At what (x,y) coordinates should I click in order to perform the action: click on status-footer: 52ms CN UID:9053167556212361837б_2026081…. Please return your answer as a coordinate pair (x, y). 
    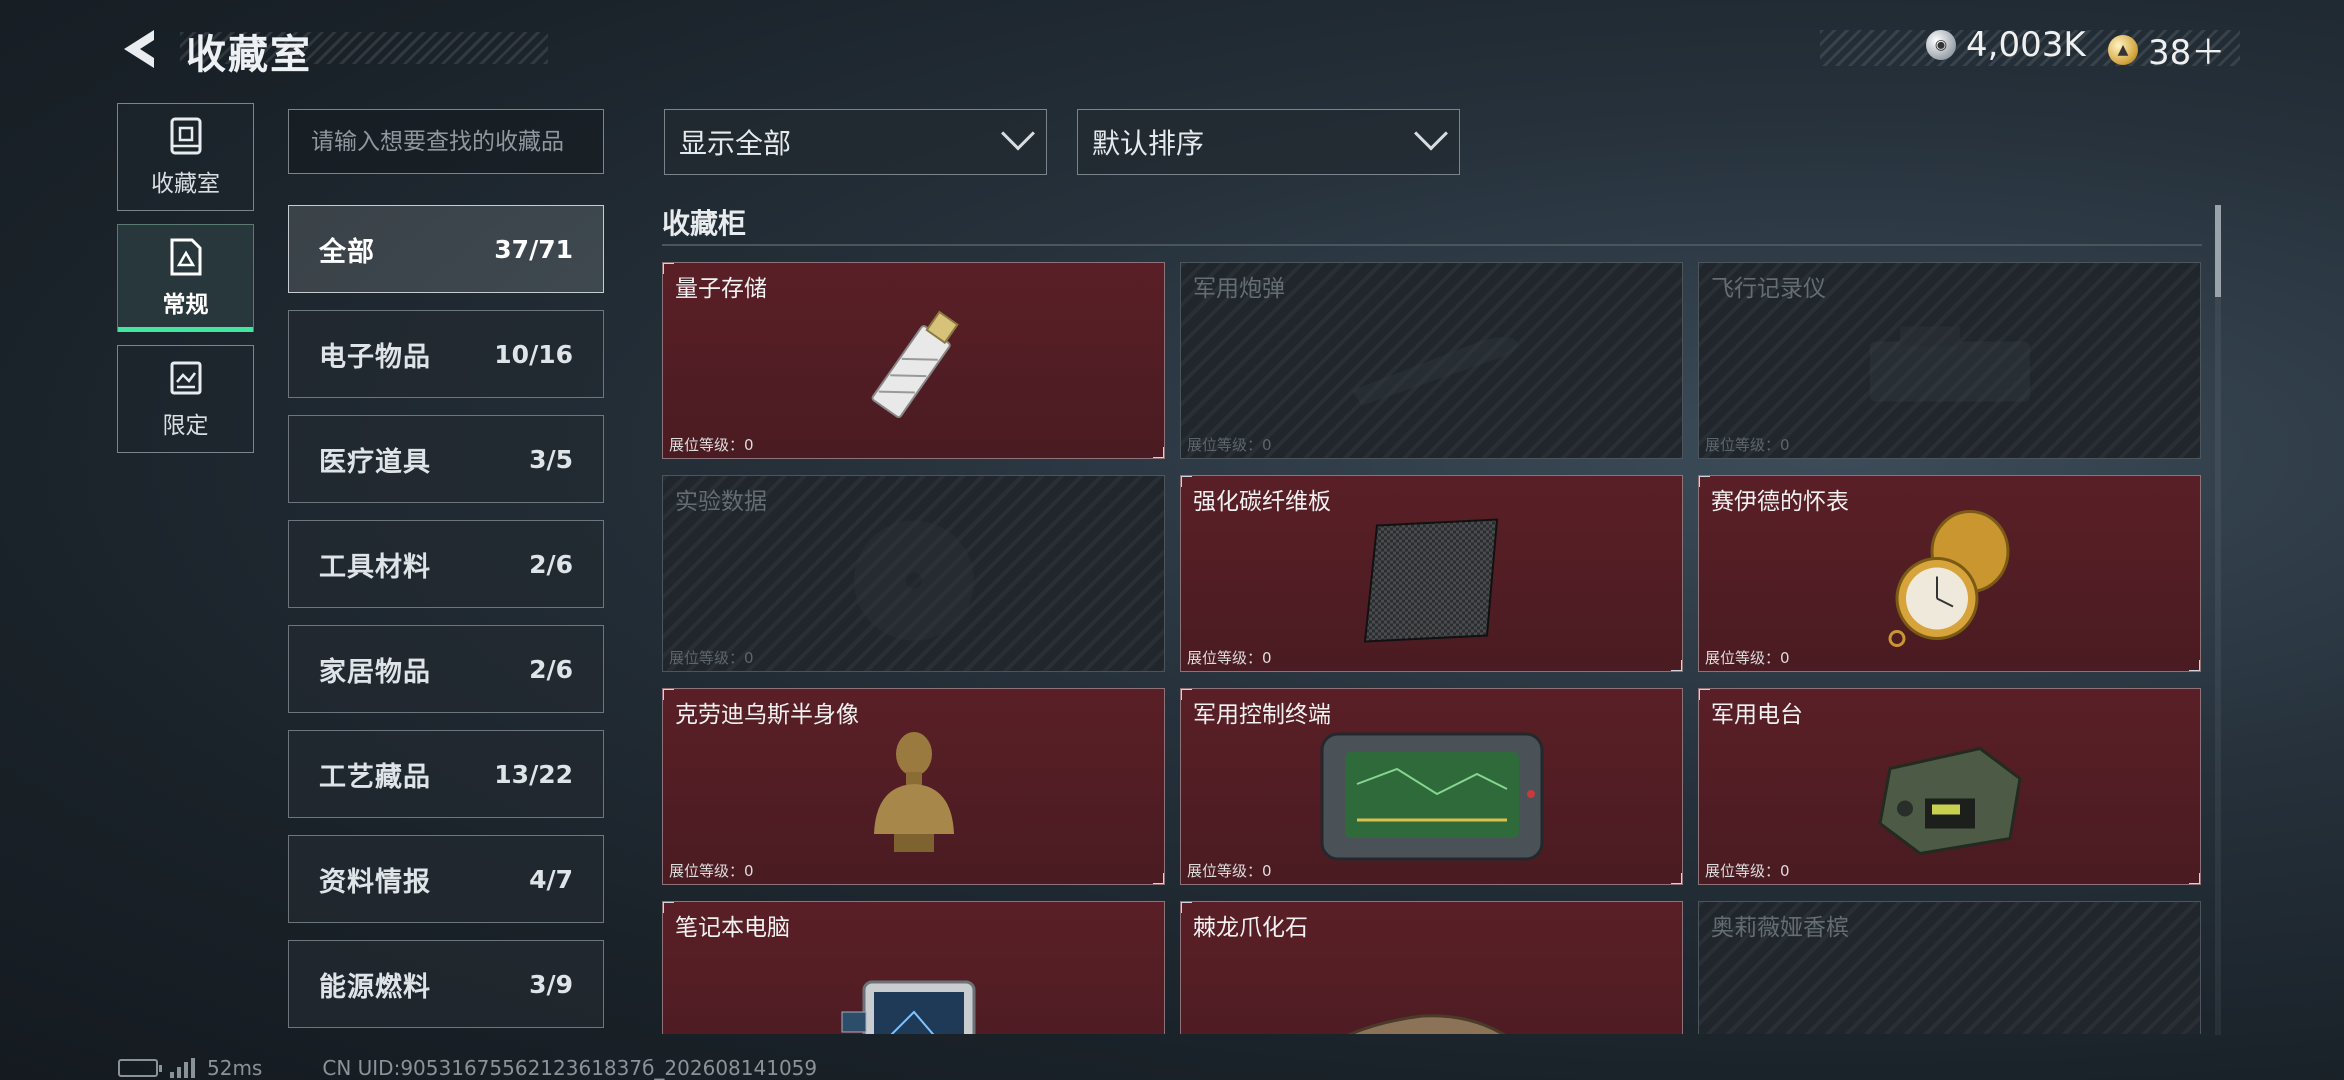
    Looking at the image, I should click on (467, 1068).